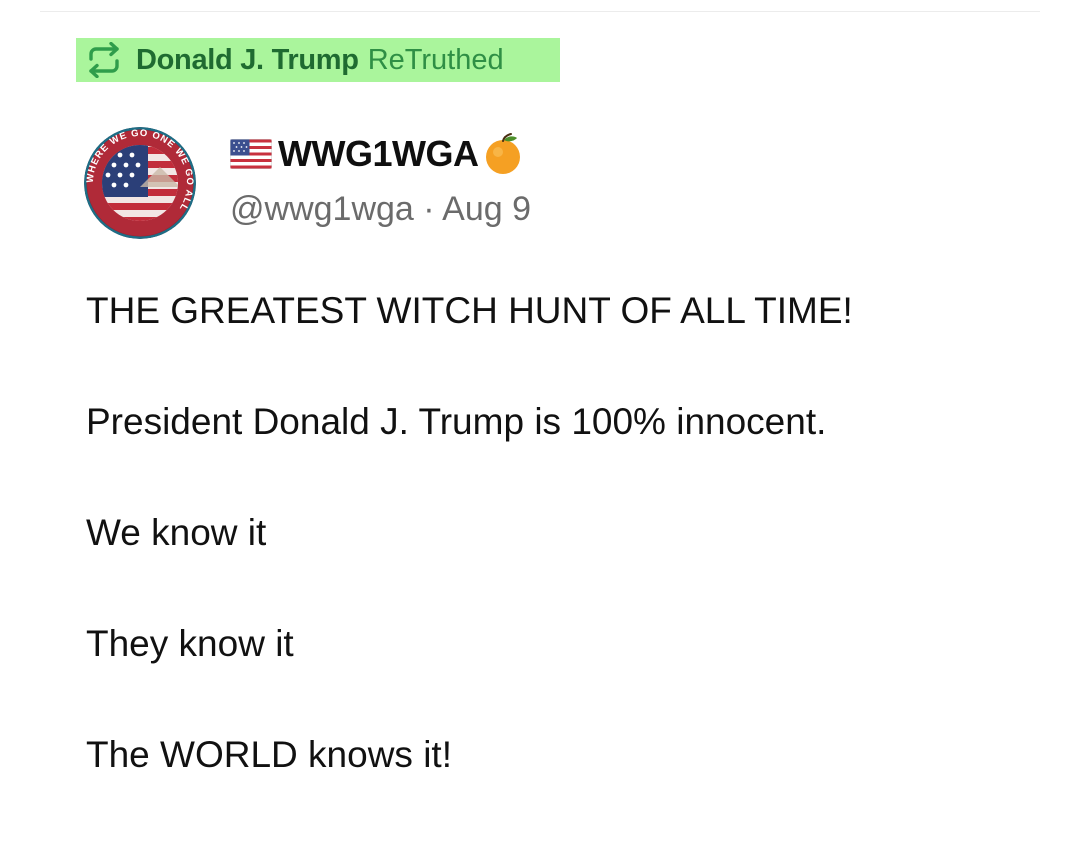  I want to click on handle-date-line: @wwg1wga · Aug 9, so click(380, 209).